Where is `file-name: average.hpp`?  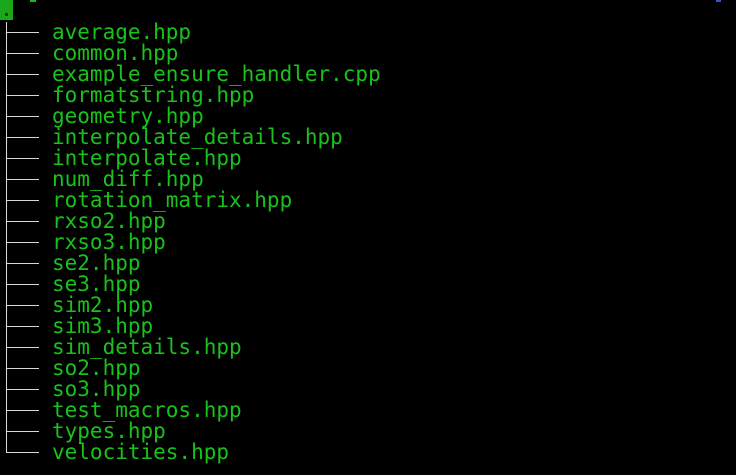 file-name: average.hpp is located at coordinates (122, 32).